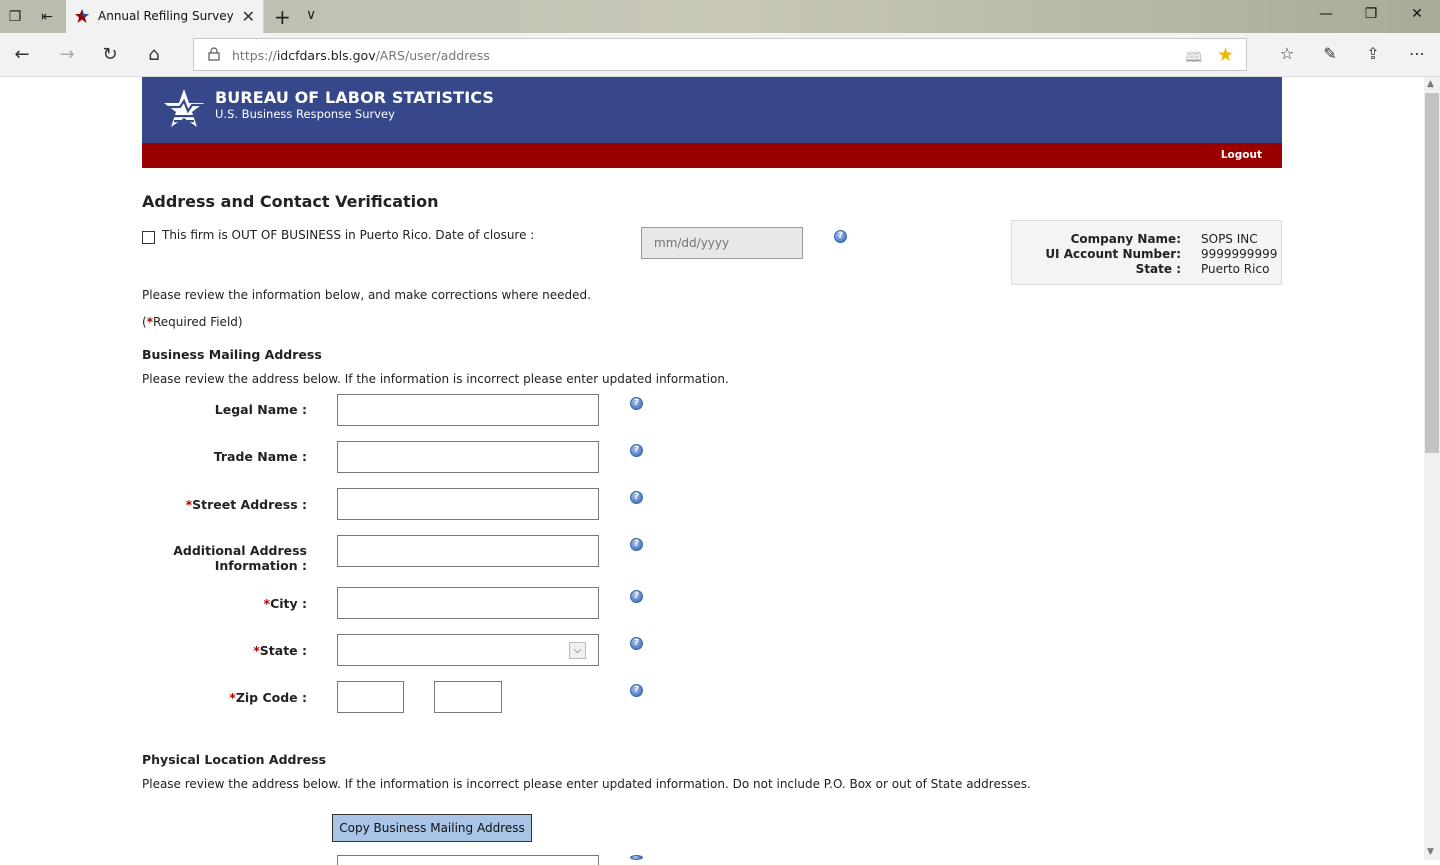 This screenshot has width=1440, height=865. I want to click on tab-title: Annual Refiling Survey -, so click(165, 16).